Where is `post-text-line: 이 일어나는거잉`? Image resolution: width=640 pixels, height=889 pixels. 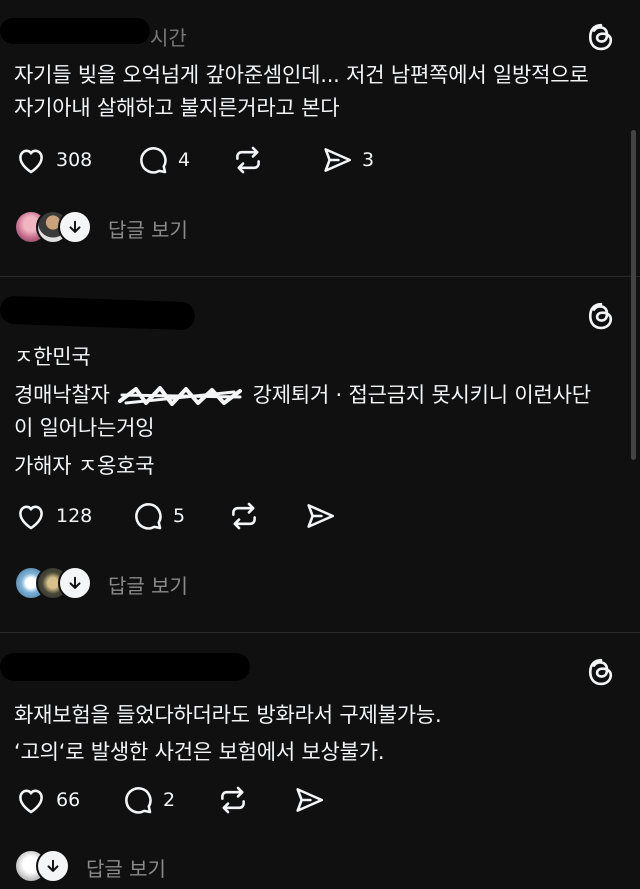 post-text-line: 이 일어나는거잉 is located at coordinates (84, 428).